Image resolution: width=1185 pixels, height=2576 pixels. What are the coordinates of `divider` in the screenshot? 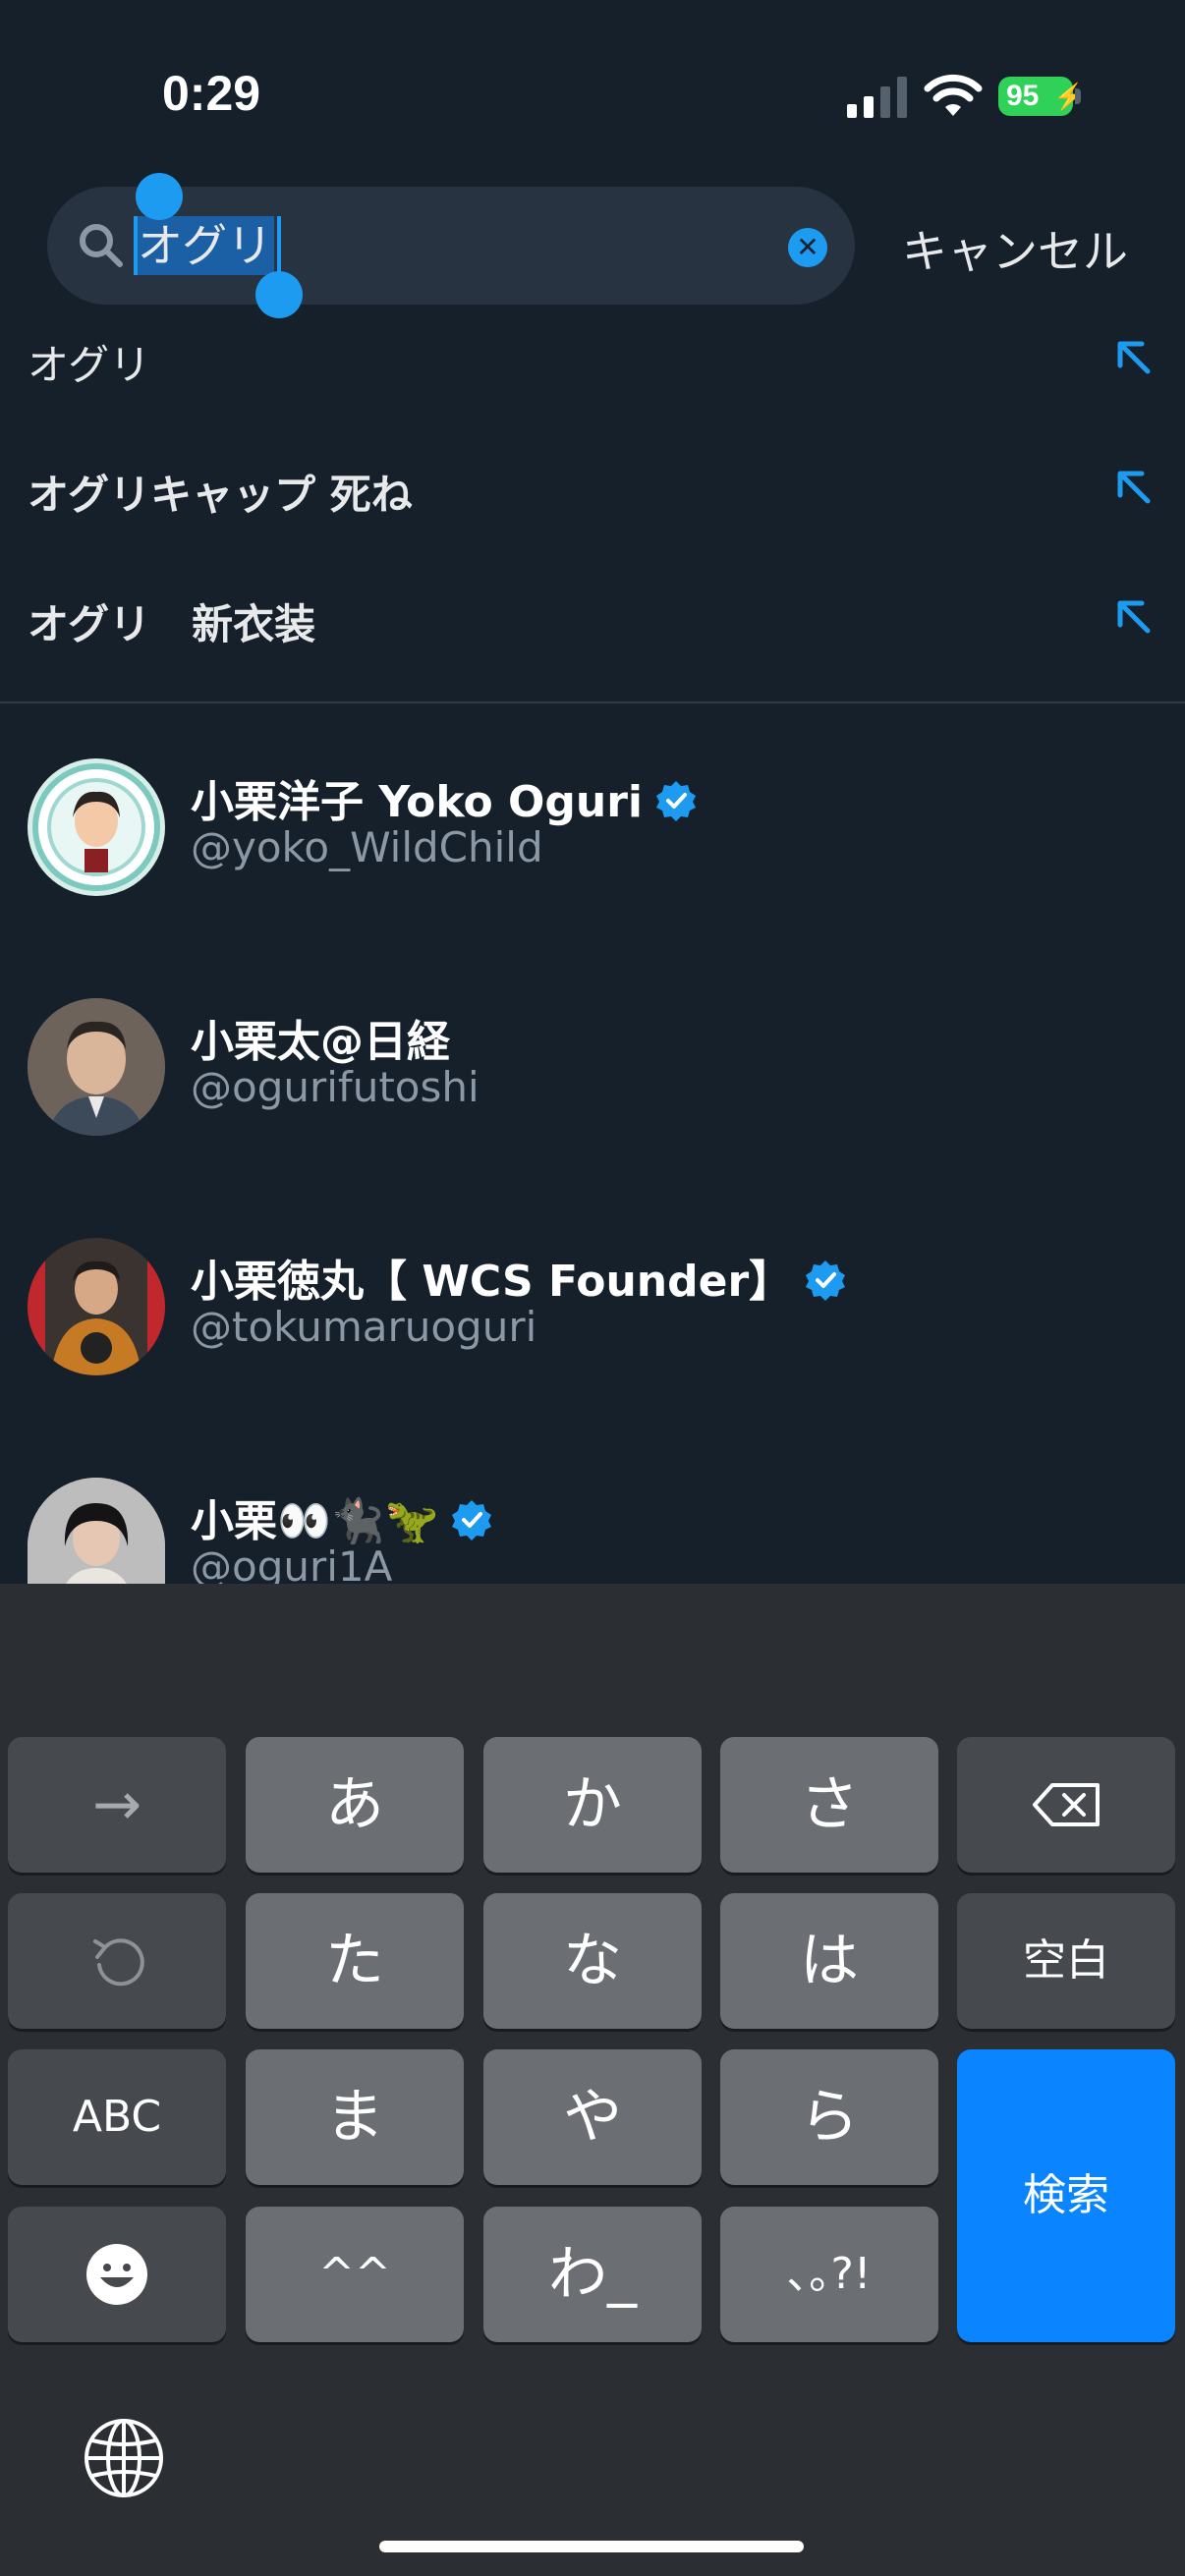 It's located at (592, 702).